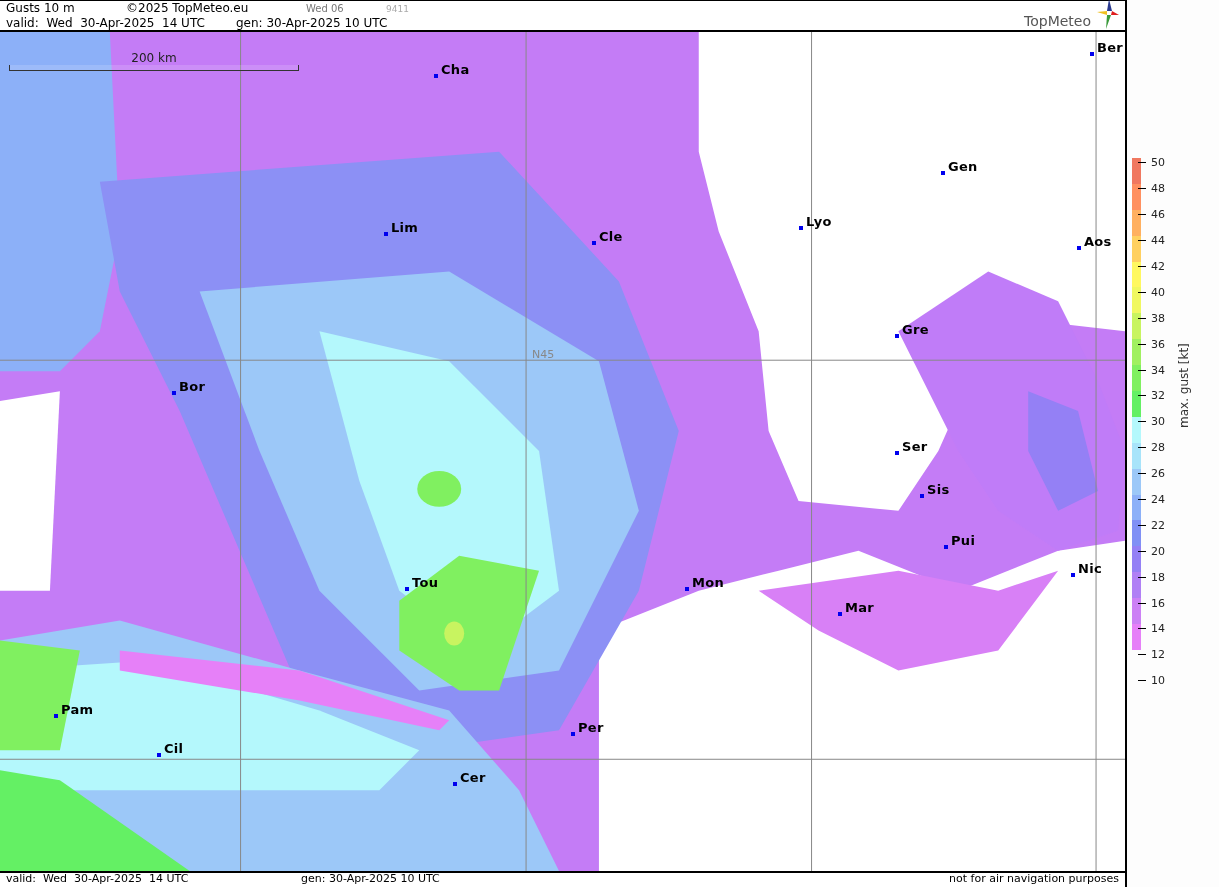 This screenshot has width=1219, height=887. Describe the element at coordinates (1158, 474) in the screenshot. I see `legend-tick-label: 26` at that location.